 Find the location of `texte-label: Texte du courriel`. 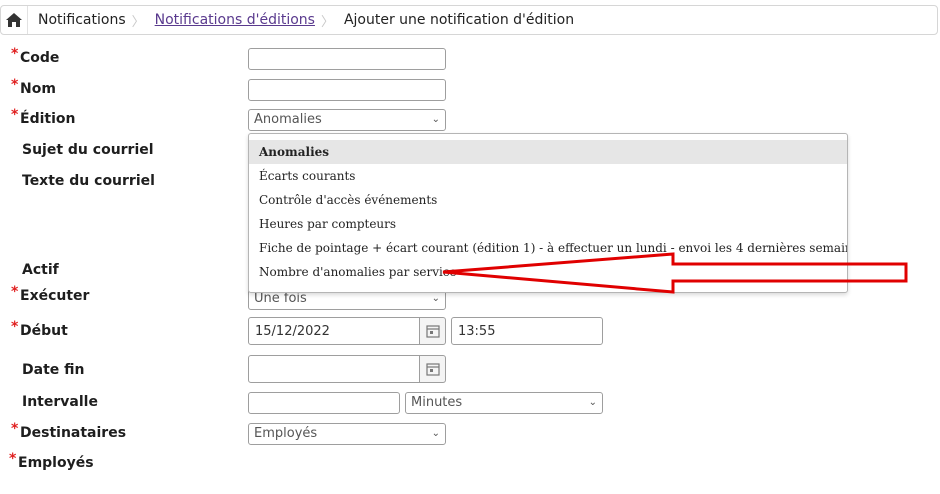

texte-label: Texte du courriel is located at coordinates (88, 181).